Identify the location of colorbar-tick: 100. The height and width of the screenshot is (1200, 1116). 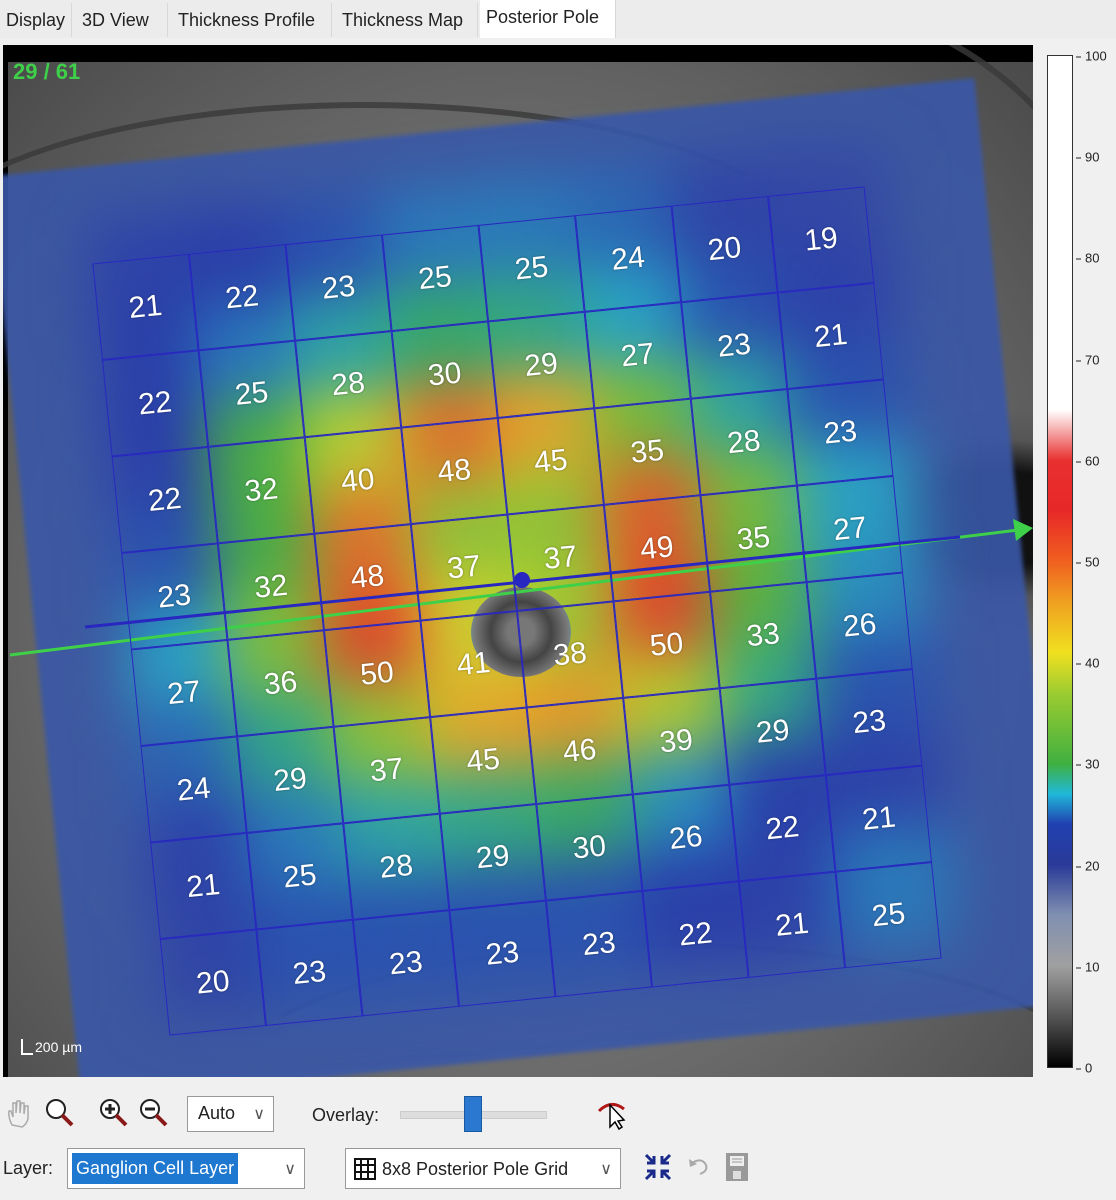
(1091, 56).